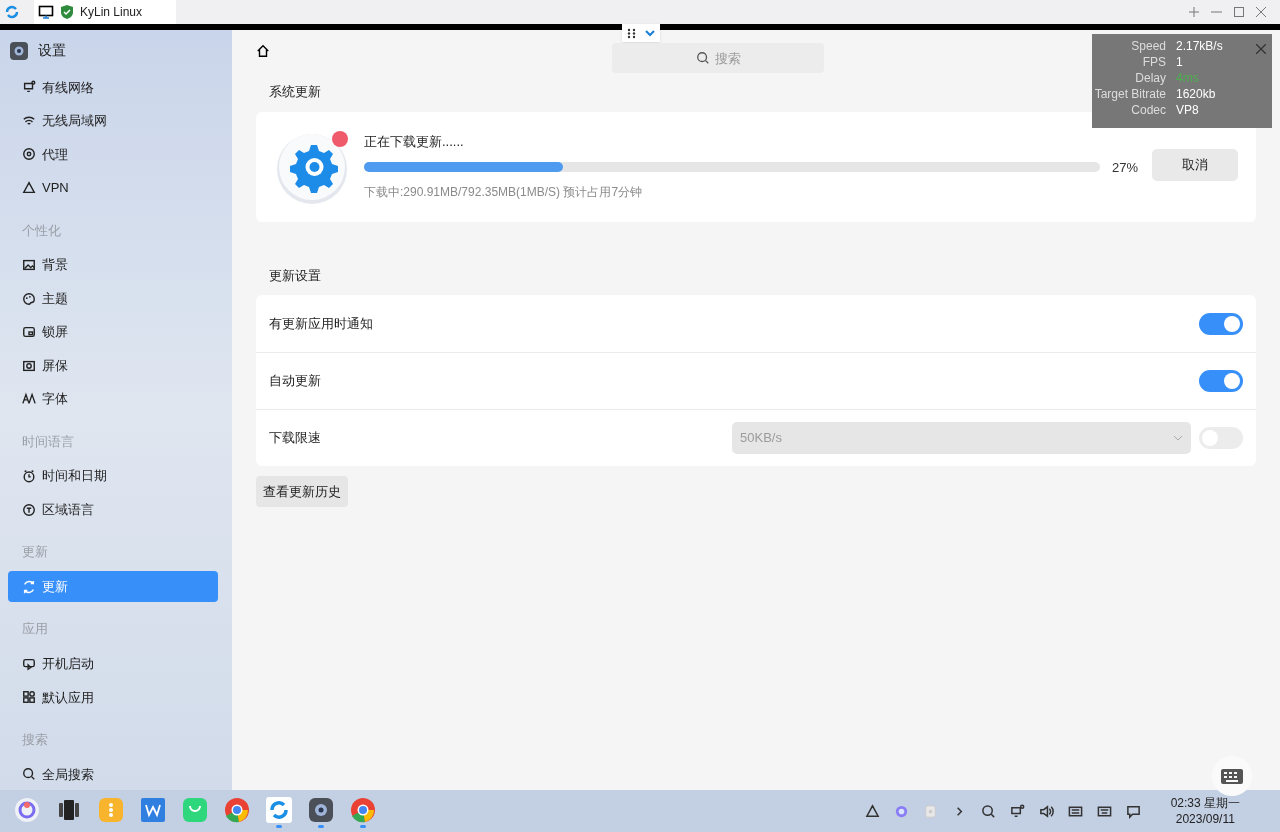  I want to click on shield-icon, so click(67, 12).